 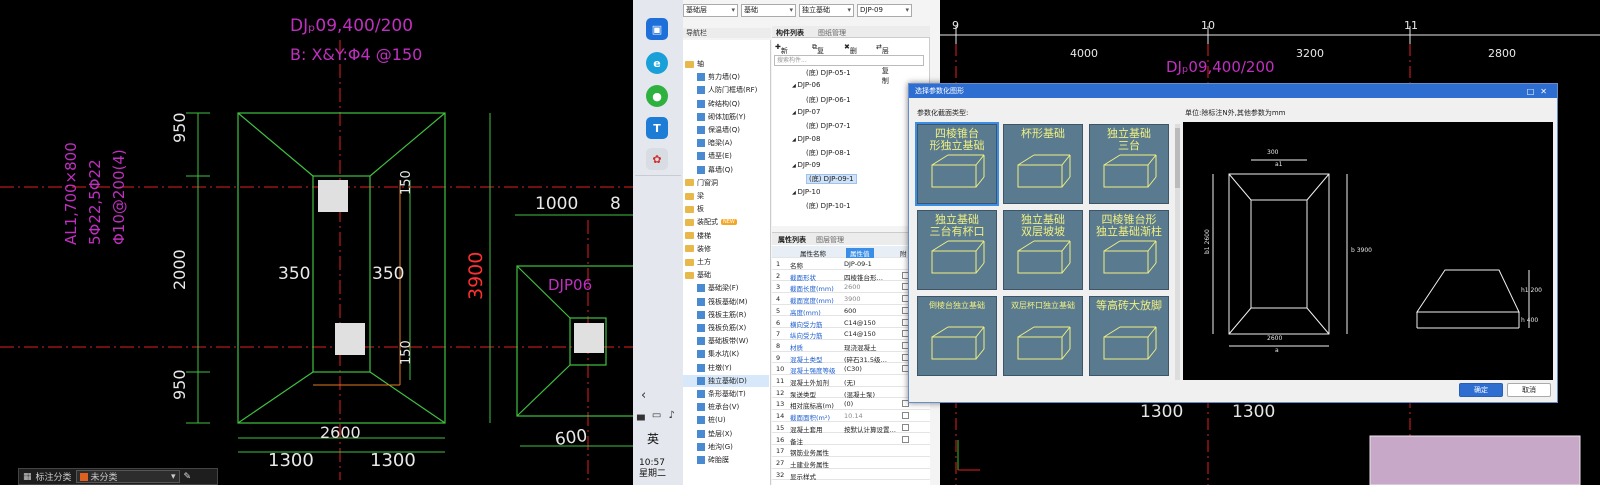 What do you see at coordinates (781, 54) in the screenshot?
I see `new-button: ✚ 新建` at bounding box center [781, 54].